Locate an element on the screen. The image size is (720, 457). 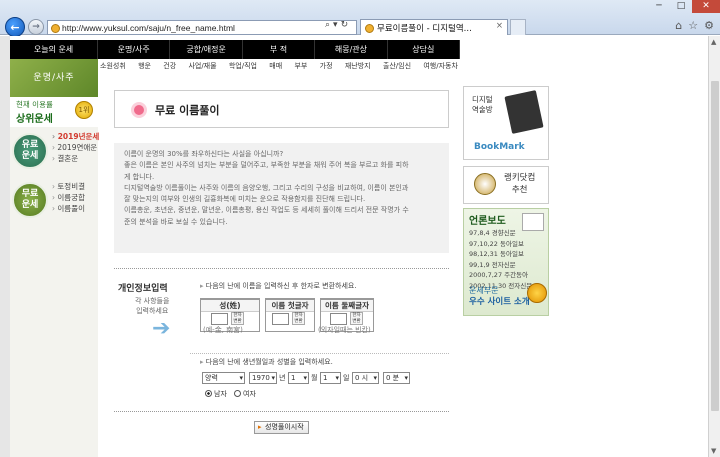
maximize-button: □ is located at coordinates (681, 6).